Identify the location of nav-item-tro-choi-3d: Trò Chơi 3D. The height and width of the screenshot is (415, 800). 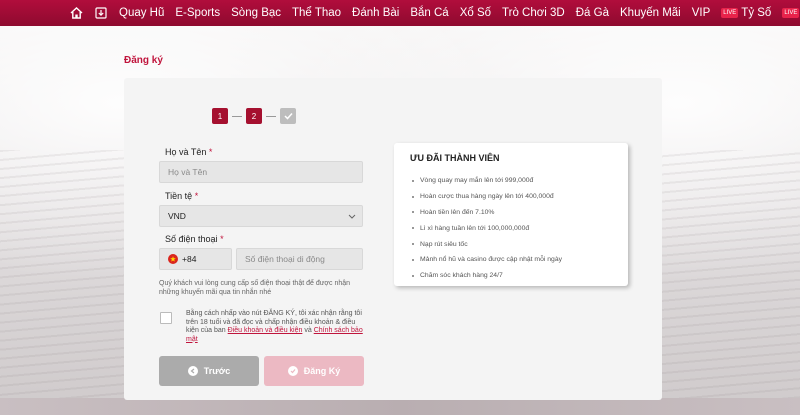
(533, 13).